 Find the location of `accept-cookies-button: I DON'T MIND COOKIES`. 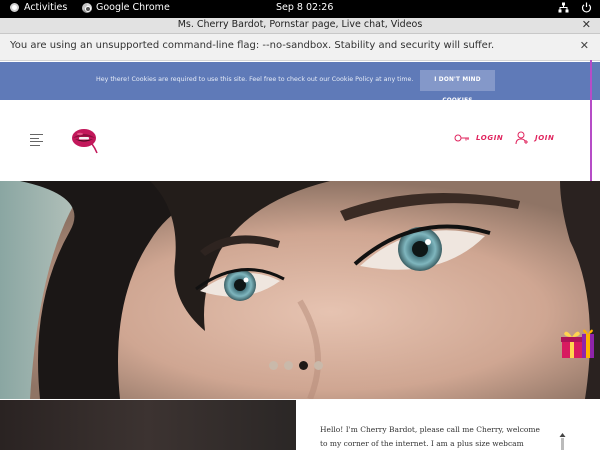

accept-cookies-button: I DON'T MIND COOKIES is located at coordinates (457, 87).